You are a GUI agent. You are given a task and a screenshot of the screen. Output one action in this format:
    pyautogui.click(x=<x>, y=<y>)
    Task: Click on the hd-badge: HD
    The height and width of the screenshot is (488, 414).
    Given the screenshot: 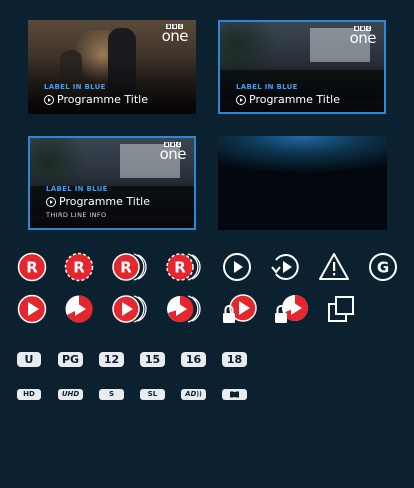 What is the action you would take?
    pyautogui.click(x=29, y=394)
    